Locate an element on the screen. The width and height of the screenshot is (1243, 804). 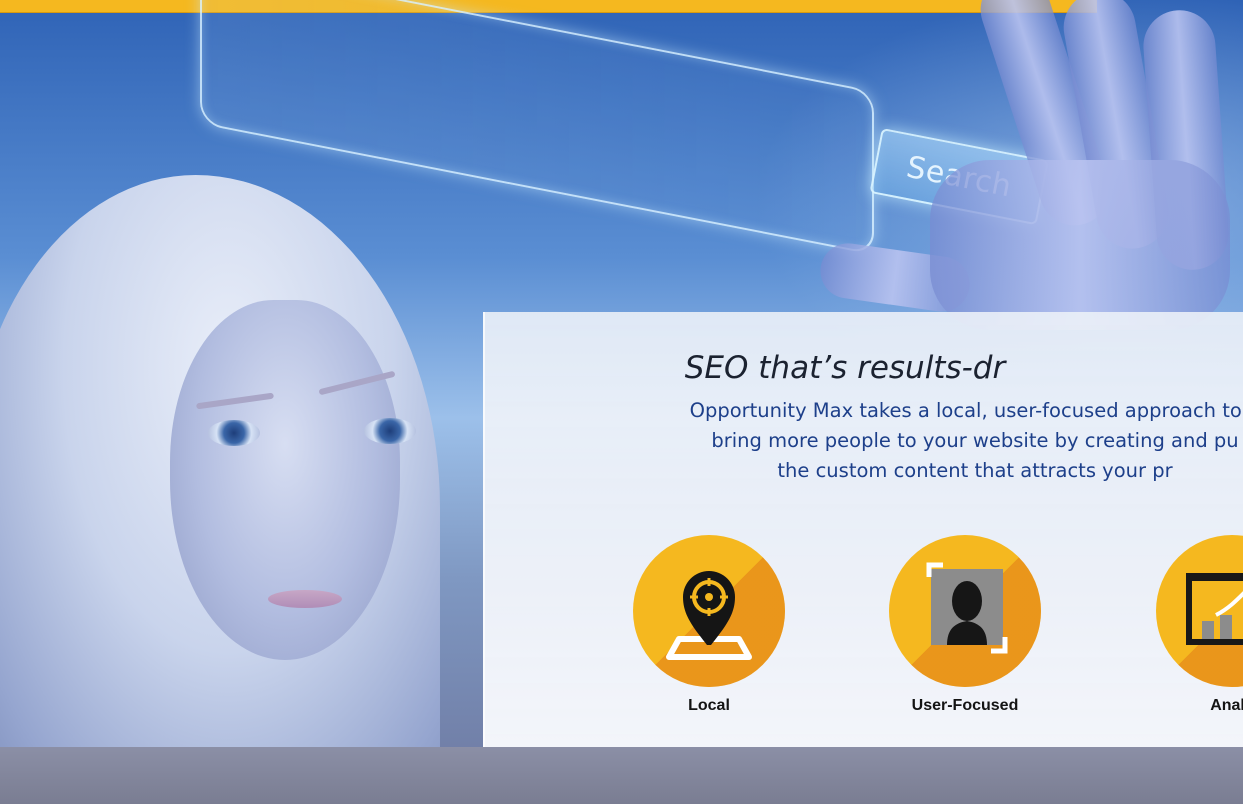
feature-label: Analy is located at coordinates (1226, 705).